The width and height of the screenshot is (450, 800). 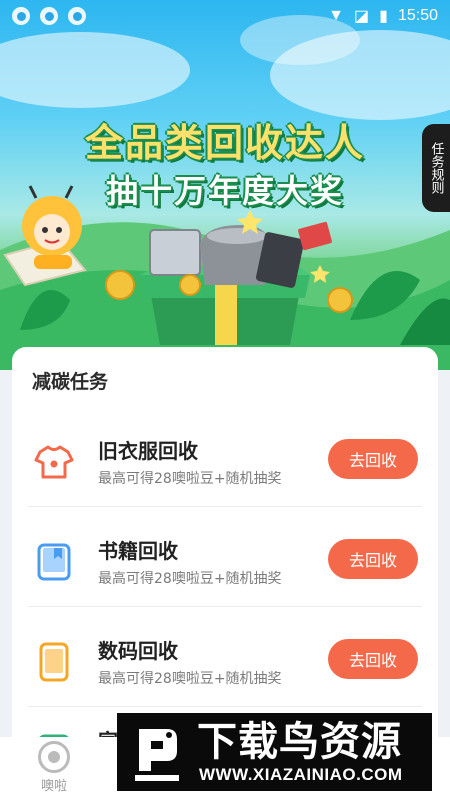 I want to click on tab-label: 噢啦, so click(x=53, y=786).